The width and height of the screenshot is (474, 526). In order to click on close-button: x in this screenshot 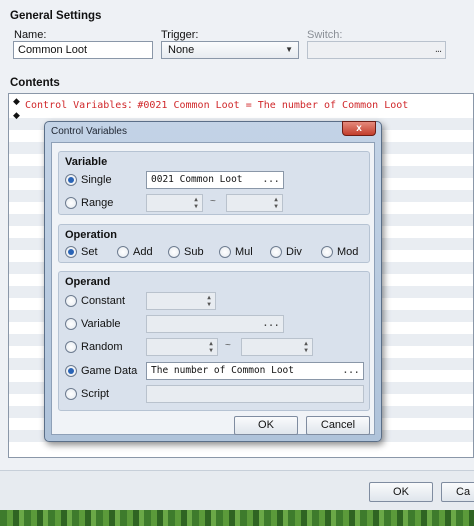, I will do `click(359, 128)`.